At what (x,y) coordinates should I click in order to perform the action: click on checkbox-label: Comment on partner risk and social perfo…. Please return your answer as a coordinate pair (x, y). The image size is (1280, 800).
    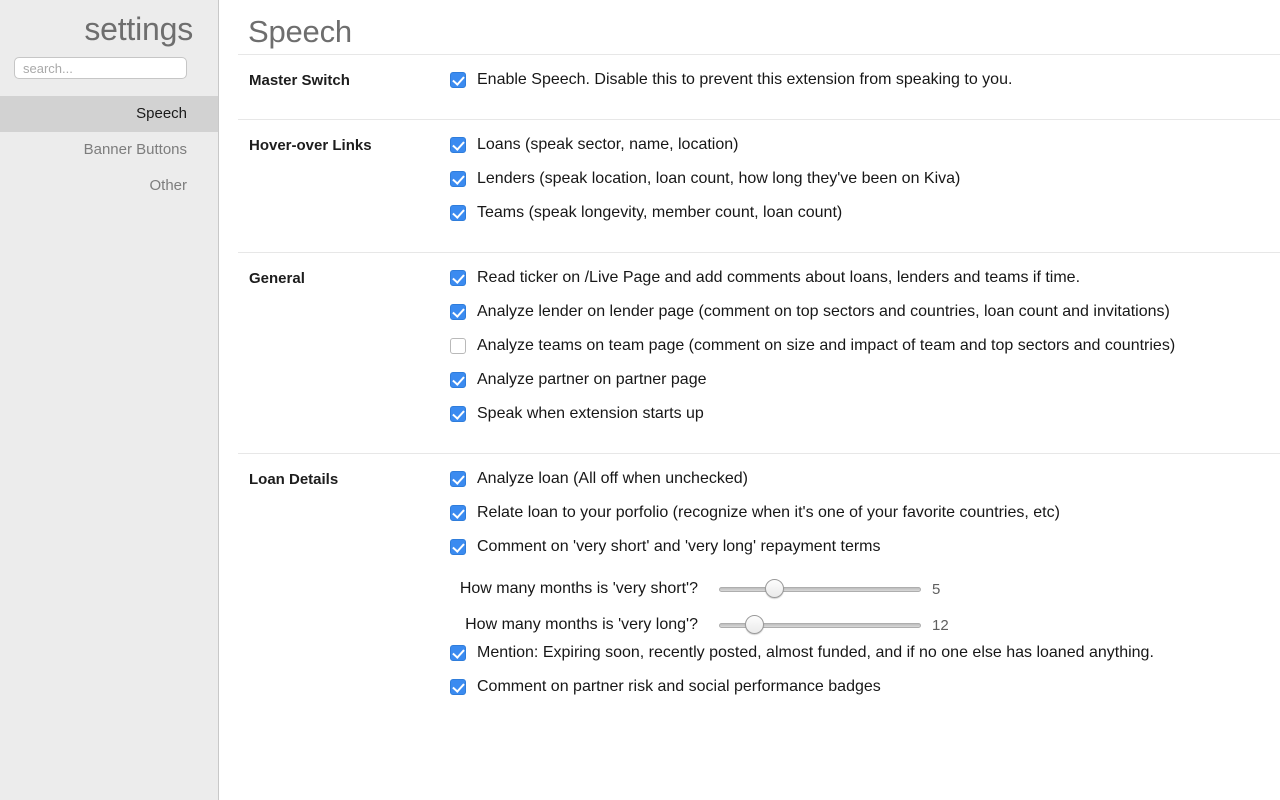
    Looking at the image, I should click on (679, 686).